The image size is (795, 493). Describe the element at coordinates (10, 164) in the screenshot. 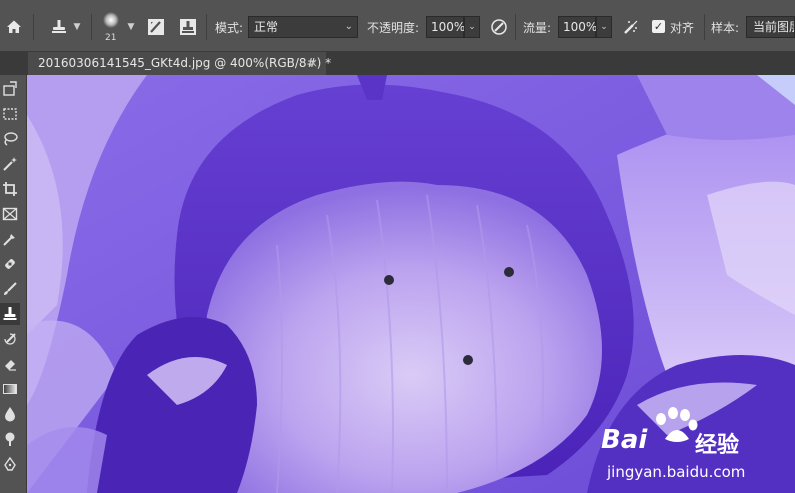

I see `magic-wand-tool` at that location.